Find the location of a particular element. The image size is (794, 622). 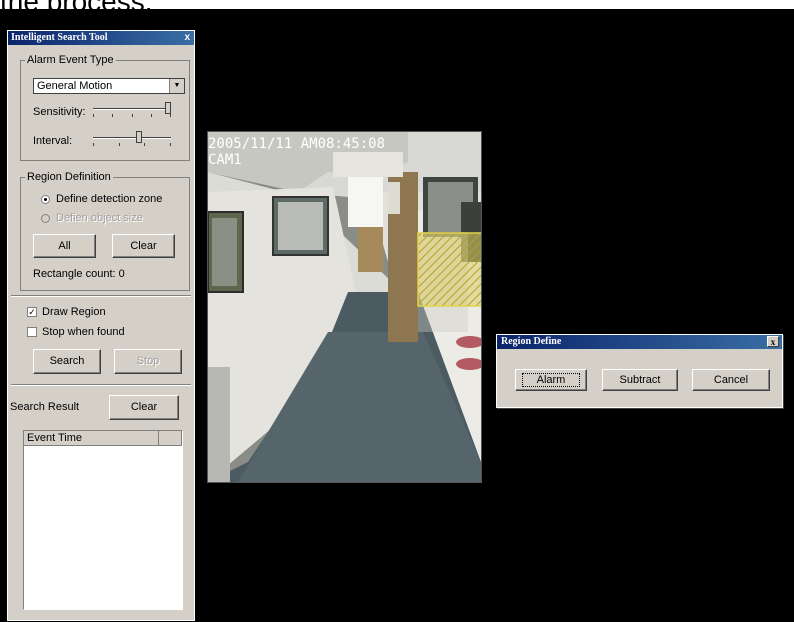

cancel-button: Cancel is located at coordinates (731, 380).